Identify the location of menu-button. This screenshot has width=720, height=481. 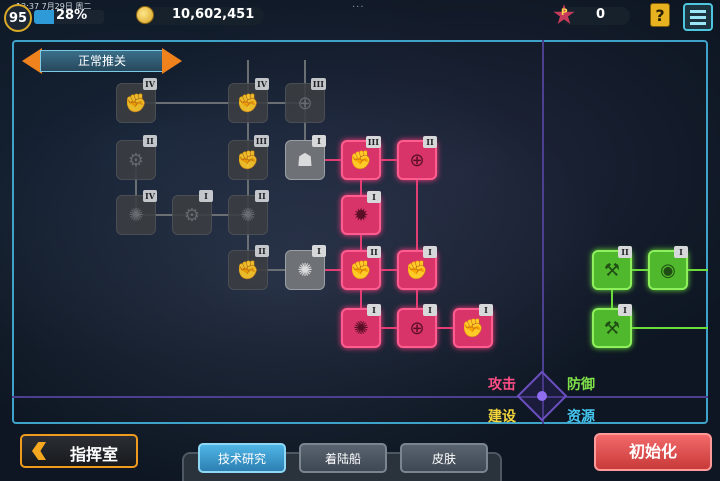
(698, 17).